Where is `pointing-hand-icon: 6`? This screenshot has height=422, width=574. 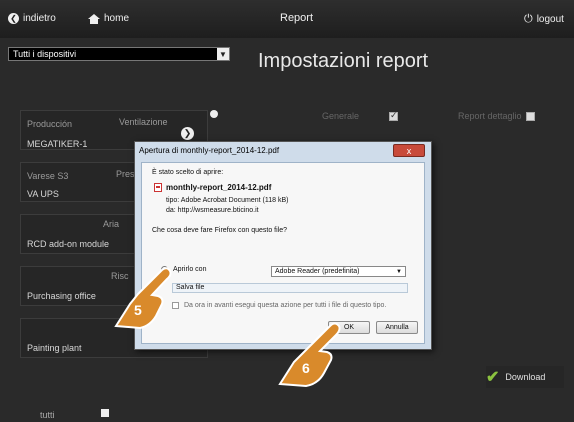
pointing-hand-icon: 6 is located at coordinates (312, 354).